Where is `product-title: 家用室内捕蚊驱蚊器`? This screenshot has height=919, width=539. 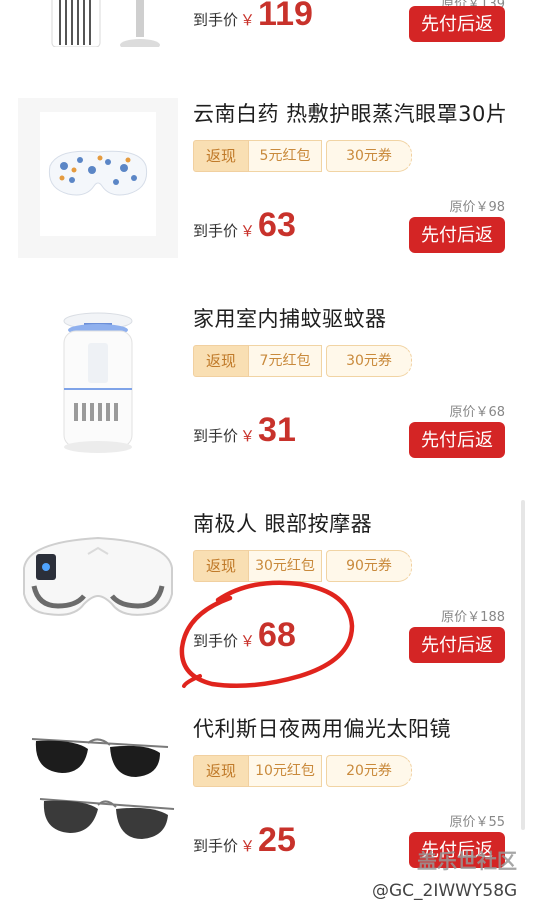 product-title: 家用室内捕蚊驱蚊器 is located at coordinates (290, 318).